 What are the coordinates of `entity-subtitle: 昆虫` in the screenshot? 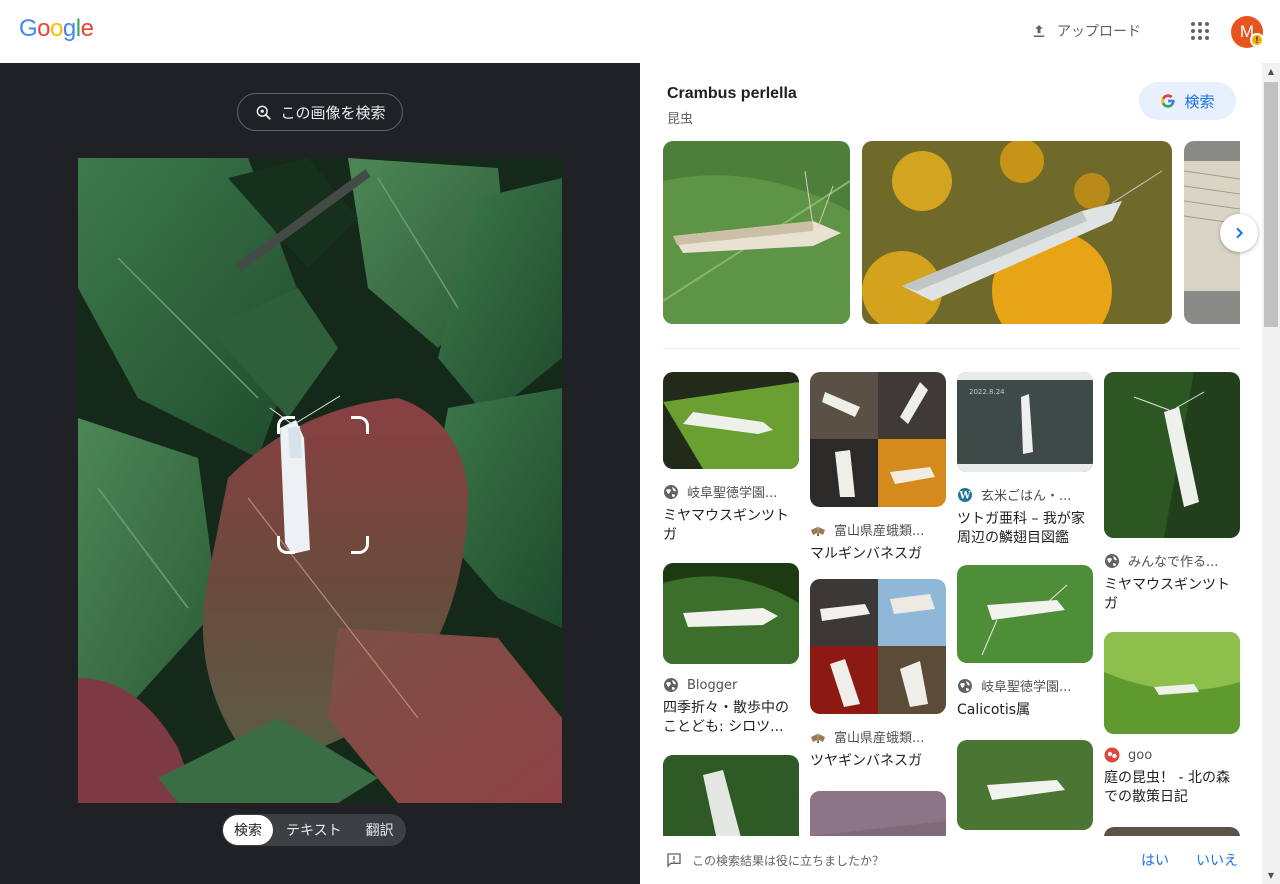 It's located at (680, 119).